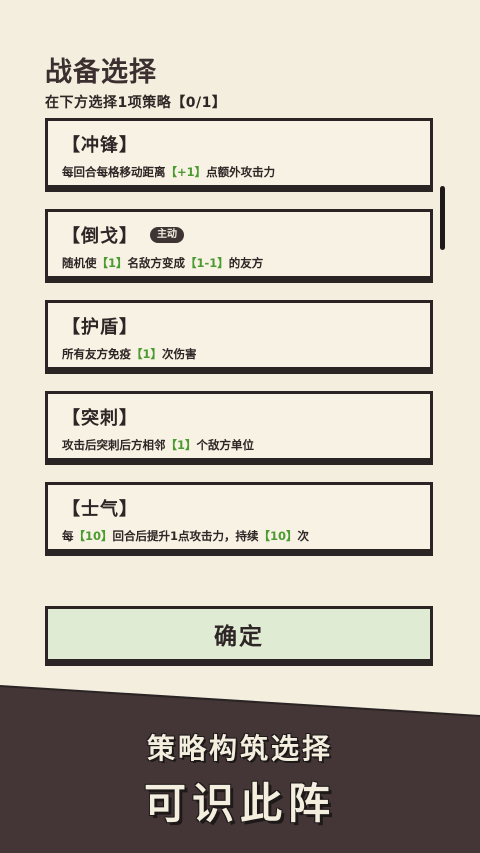  I want to click on strategy-description: 每【10】回合后提升1点攻击力，持续【10】次, so click(186, 536).